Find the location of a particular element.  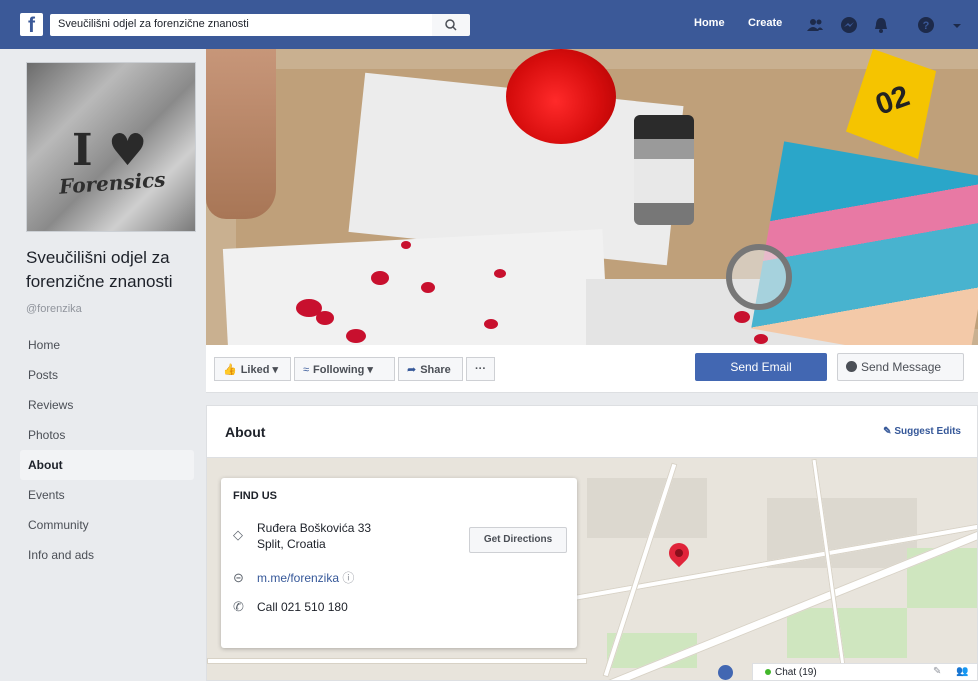

phone-icon: ✆ is located at coordinates (238, 606).